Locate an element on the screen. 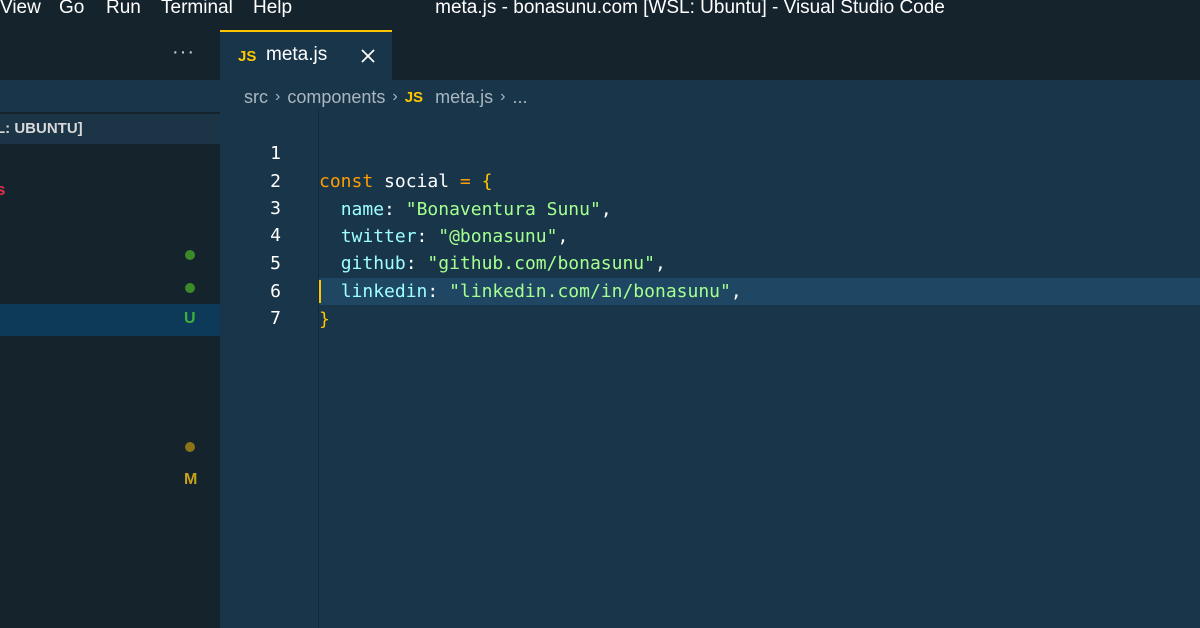  code-line-3: 3 twitter: "@bonasunu", is located at coordinates (394, 207).